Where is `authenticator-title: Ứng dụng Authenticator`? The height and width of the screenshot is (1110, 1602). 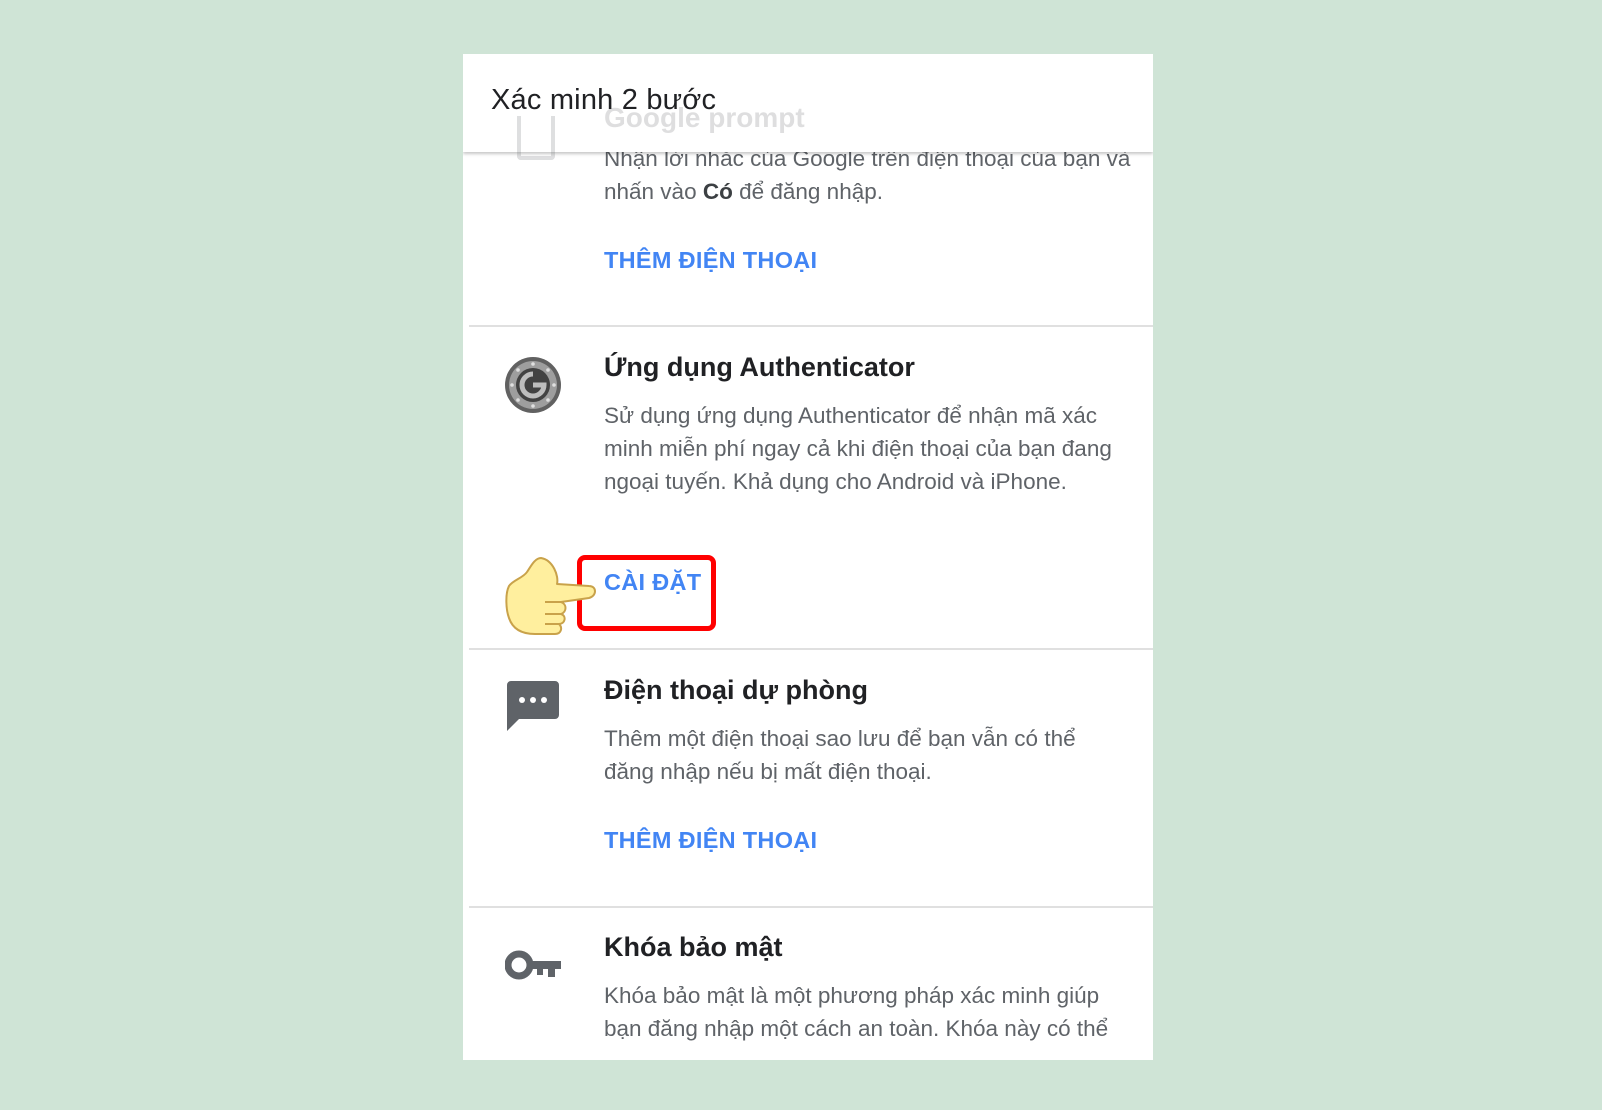
authenticator-title: Ứng dụng Authenticator is located at coordinates (759, 367).